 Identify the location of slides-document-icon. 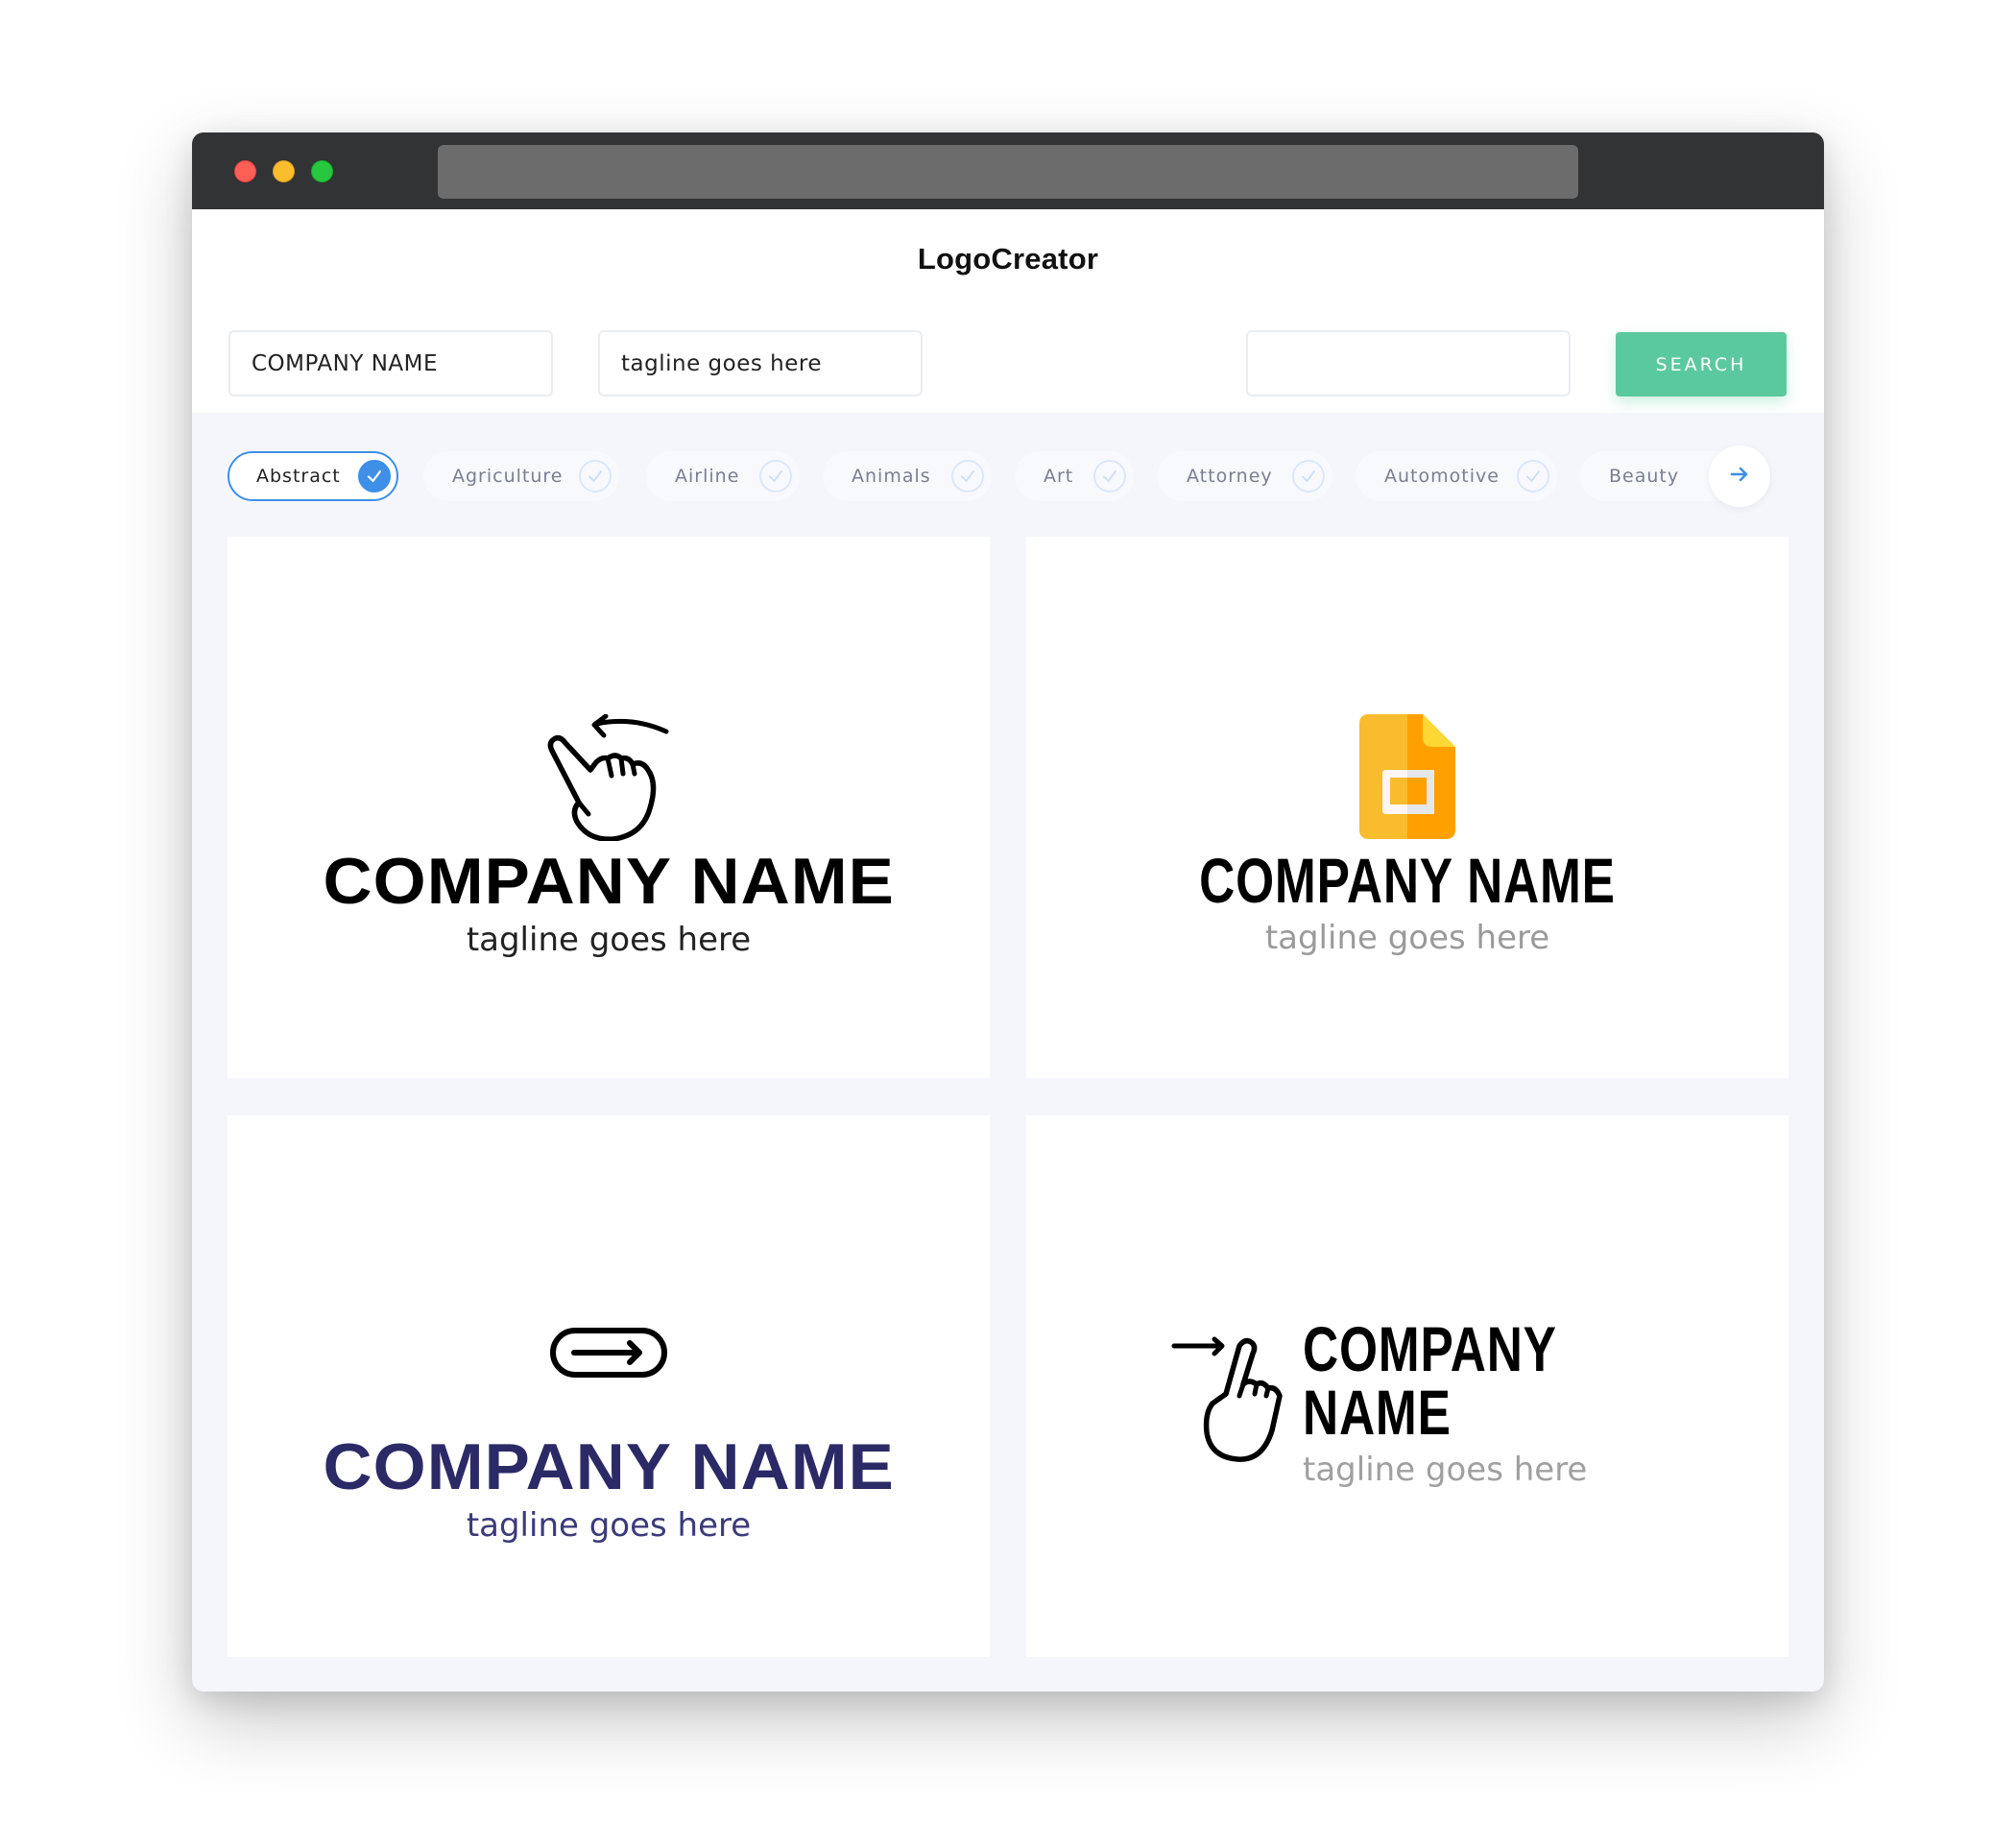
(1407, 779).